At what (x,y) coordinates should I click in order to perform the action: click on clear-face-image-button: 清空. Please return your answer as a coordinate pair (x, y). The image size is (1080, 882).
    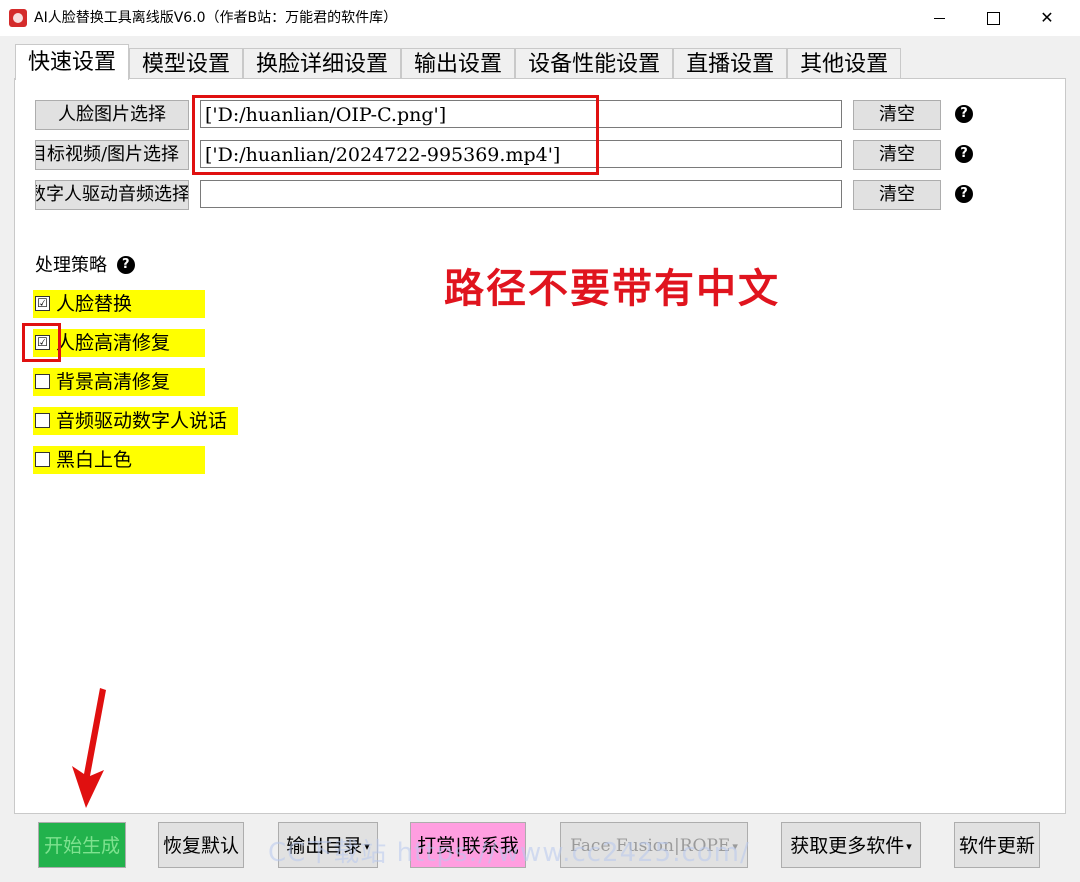
    Looking at the image, I should click on (897, 115).